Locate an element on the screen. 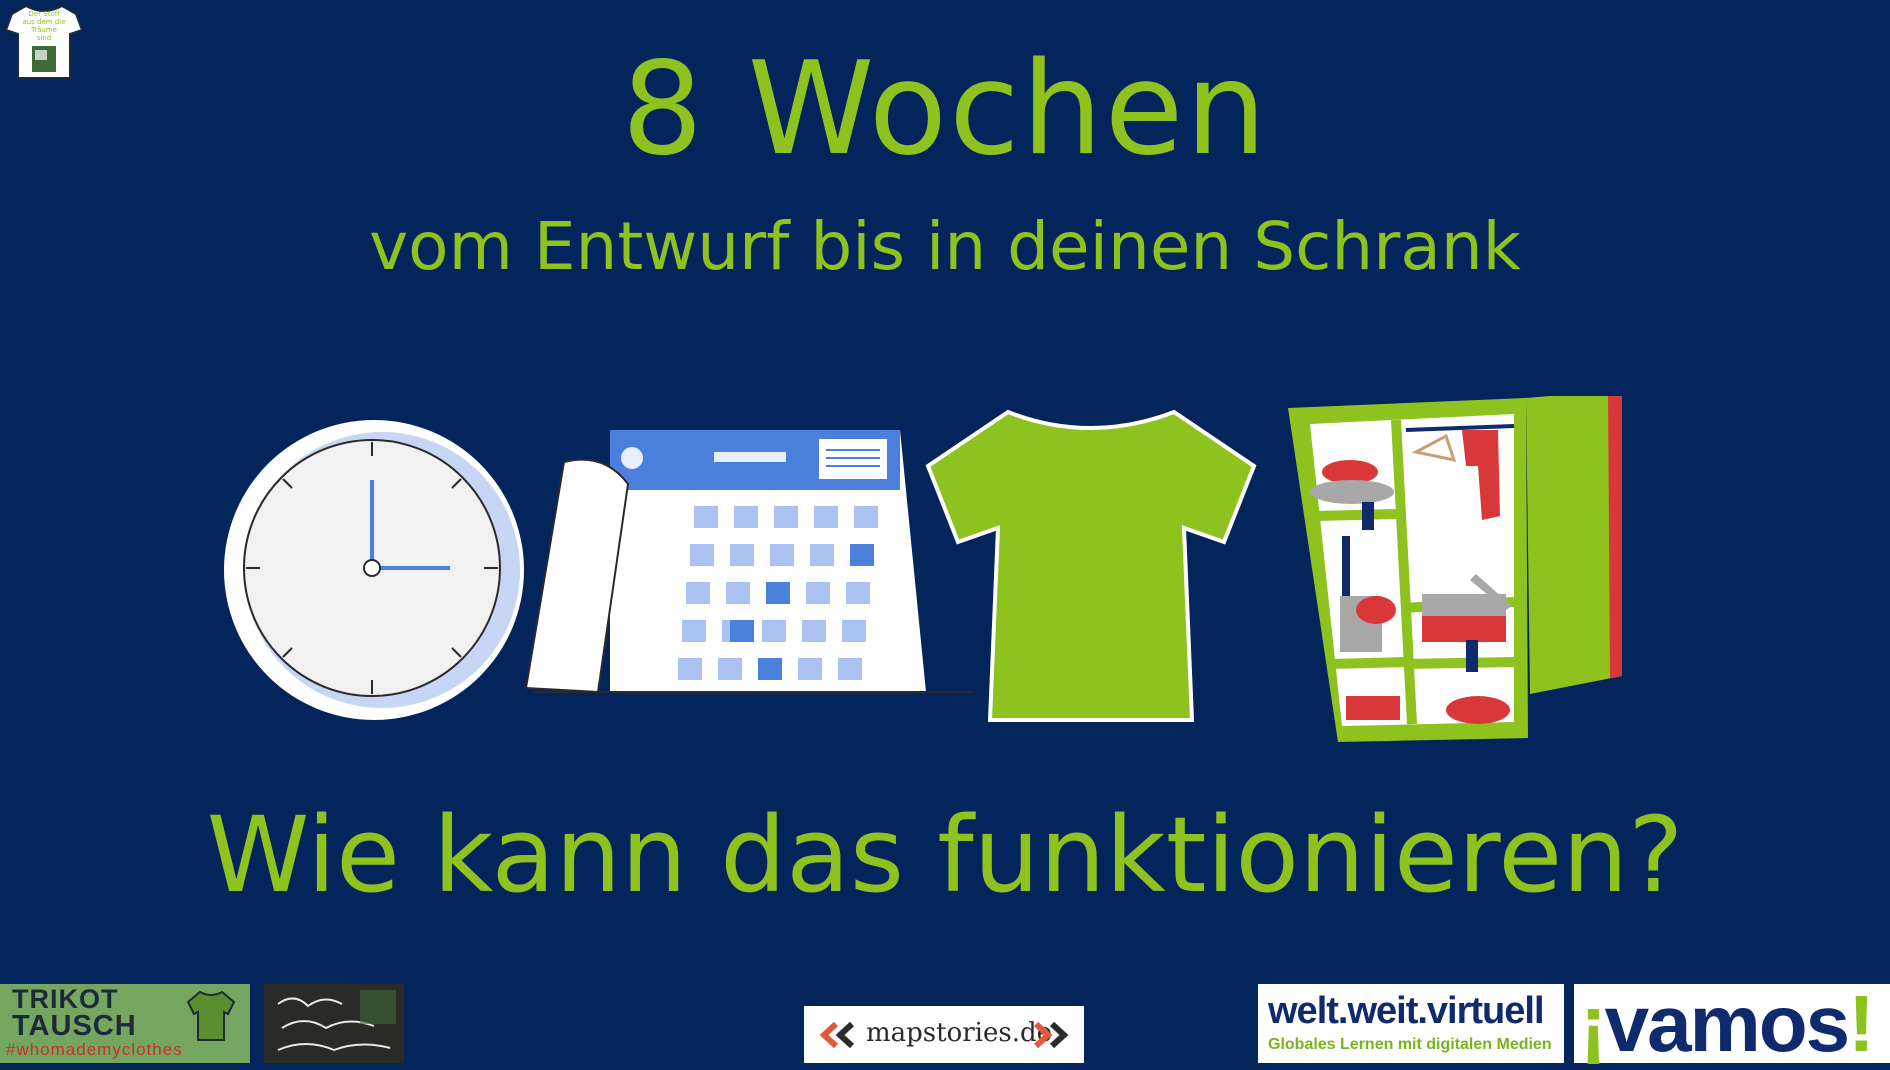 The image size is (1890, 1070). vamos-logo: ¡vamos! is located at coordinates (1732, 1023).